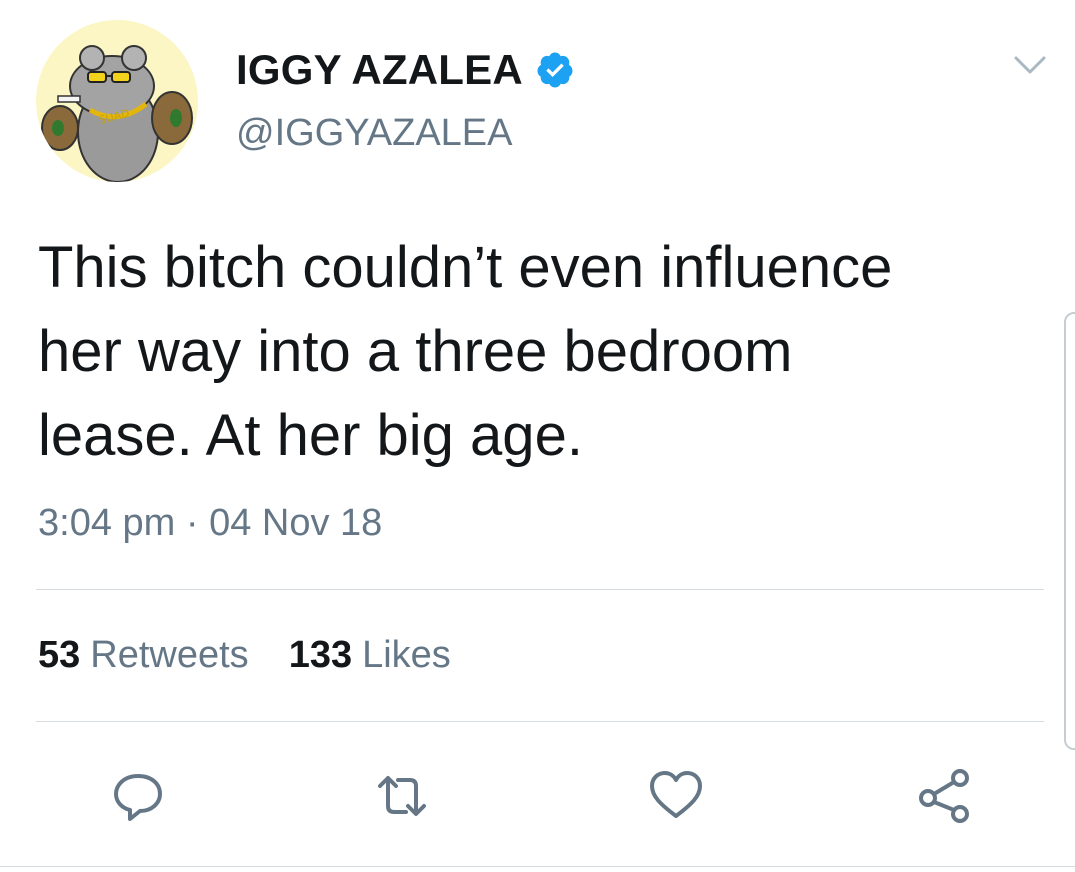 This screenshot has width=1075, height=872. Describe the element at coordinates (210, 523) in the screenshot. I see `tweet-timestamp: 3:04 pm · 04 Nov 18` at that location.